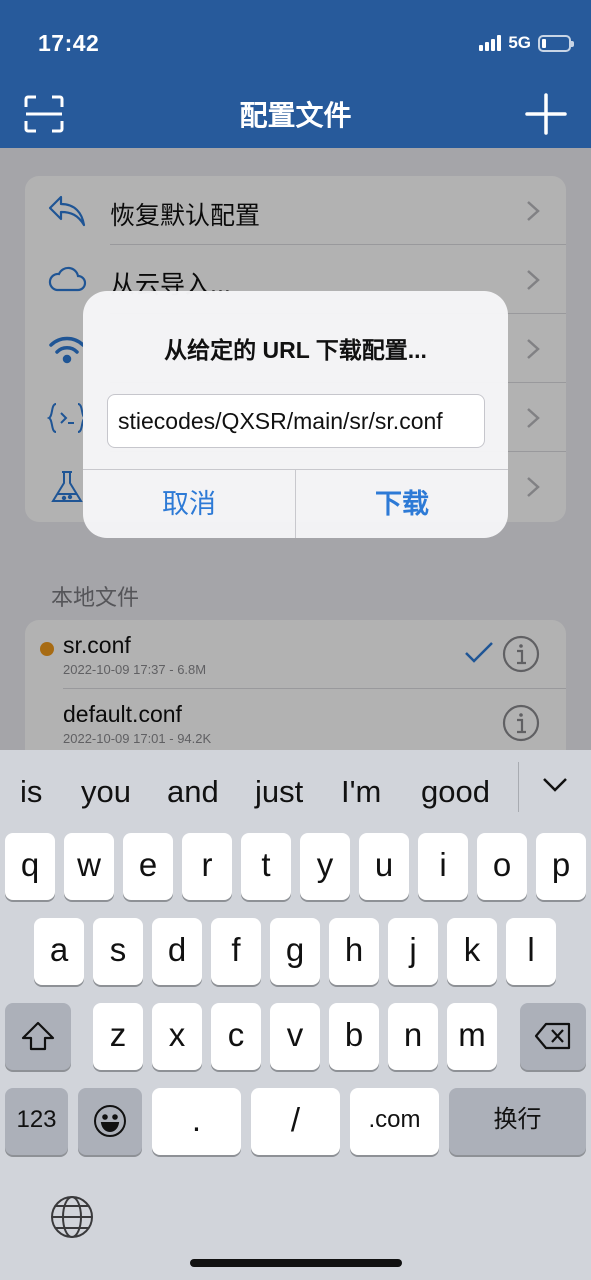  What do you see at coordinates (354, 1036) in the screenshot?
I see `key-b: b` at bounding box center [354, 1036].